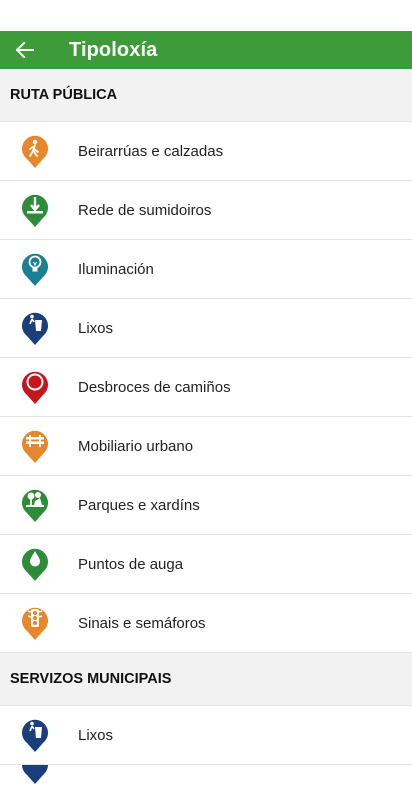 This screenshot has height=805, width=412. Describe the element at coordinates (116, 269) in the screenshot. I see `list-item-label: Iluminación` at that location.